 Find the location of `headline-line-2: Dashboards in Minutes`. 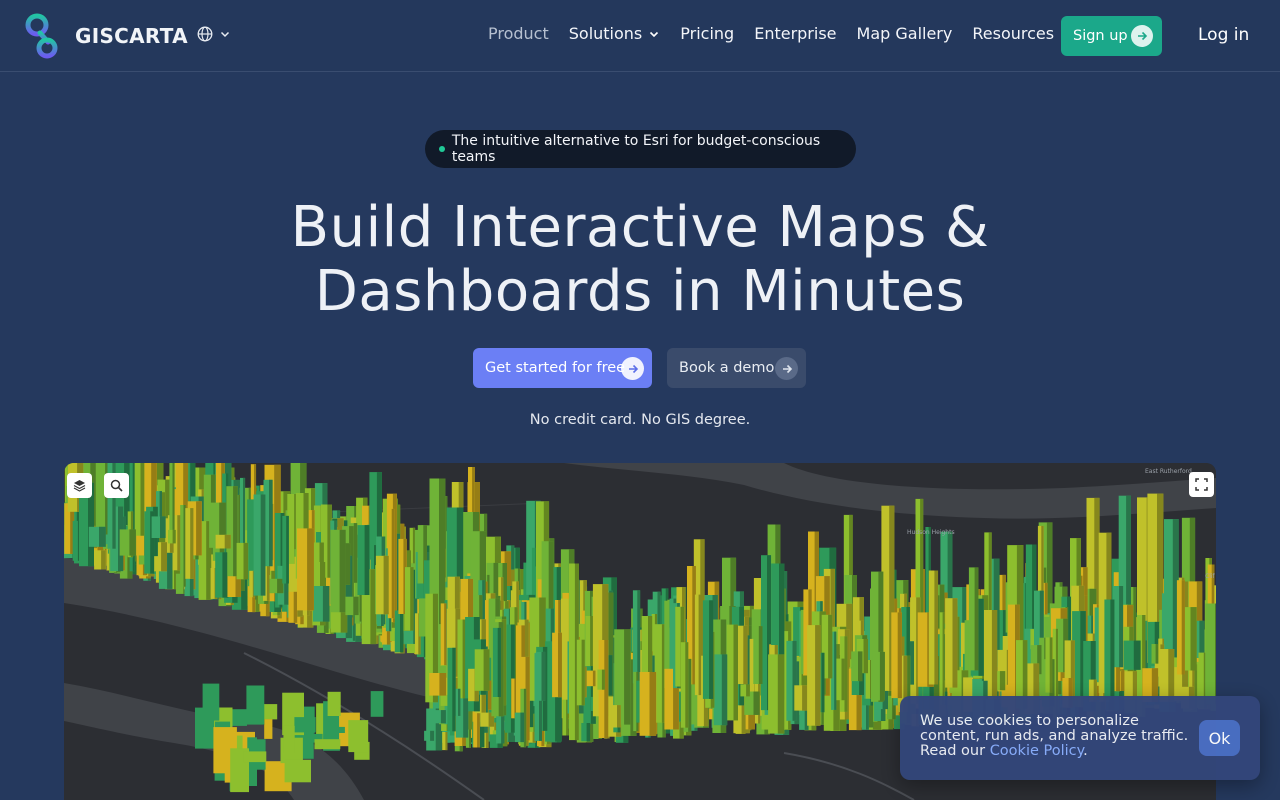

headline-line-2: Dashboards in Minutes is located at coordinates (640, 291).